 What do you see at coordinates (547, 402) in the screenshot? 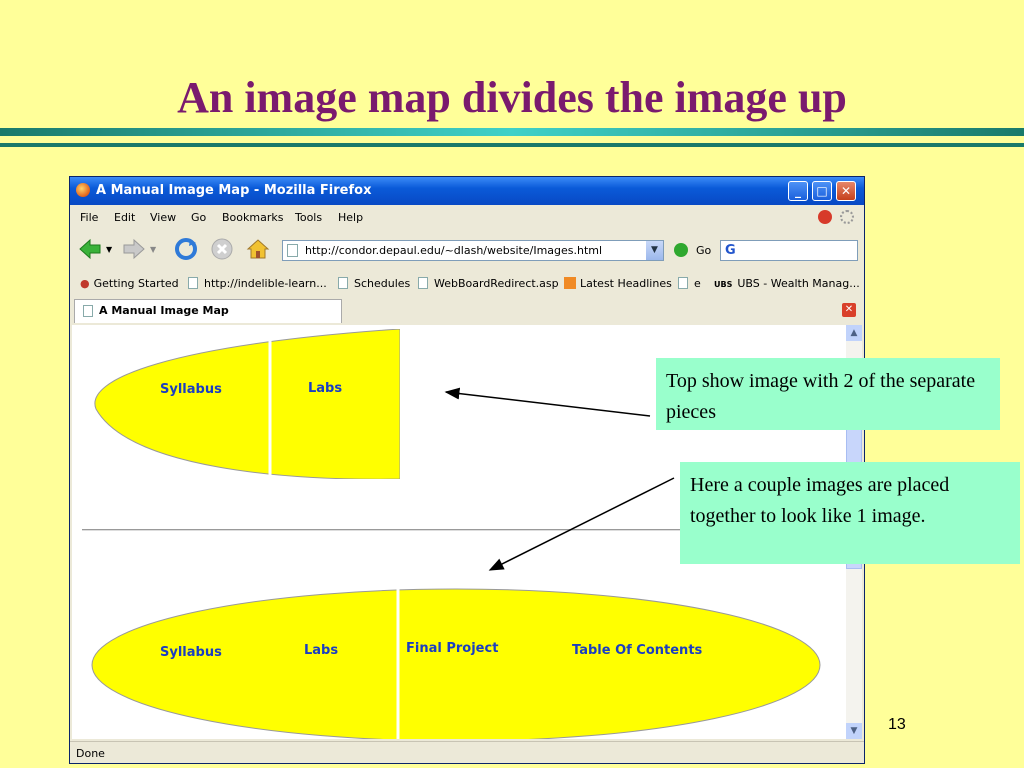
I see `arrow-to-top-map` at bounding box center [547, 402].